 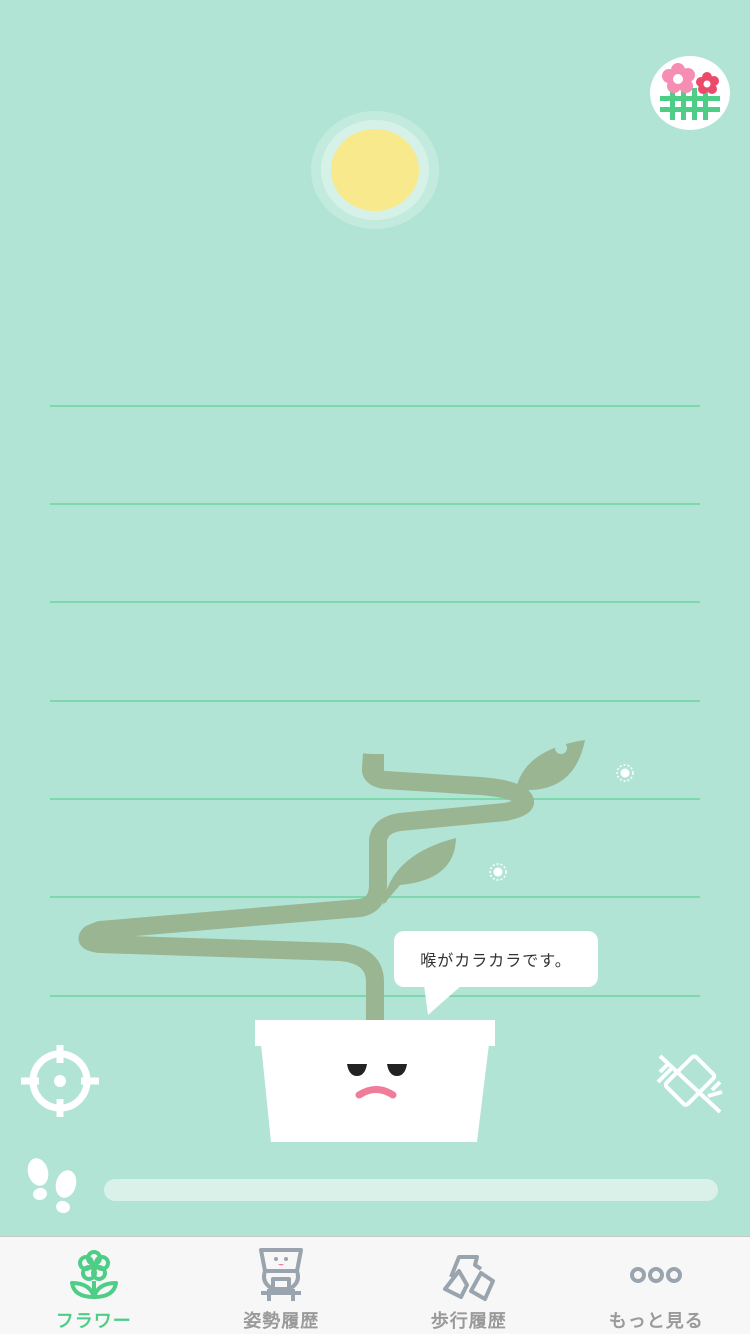 I want to click on flower-icon, so click(x=93, y=1274).